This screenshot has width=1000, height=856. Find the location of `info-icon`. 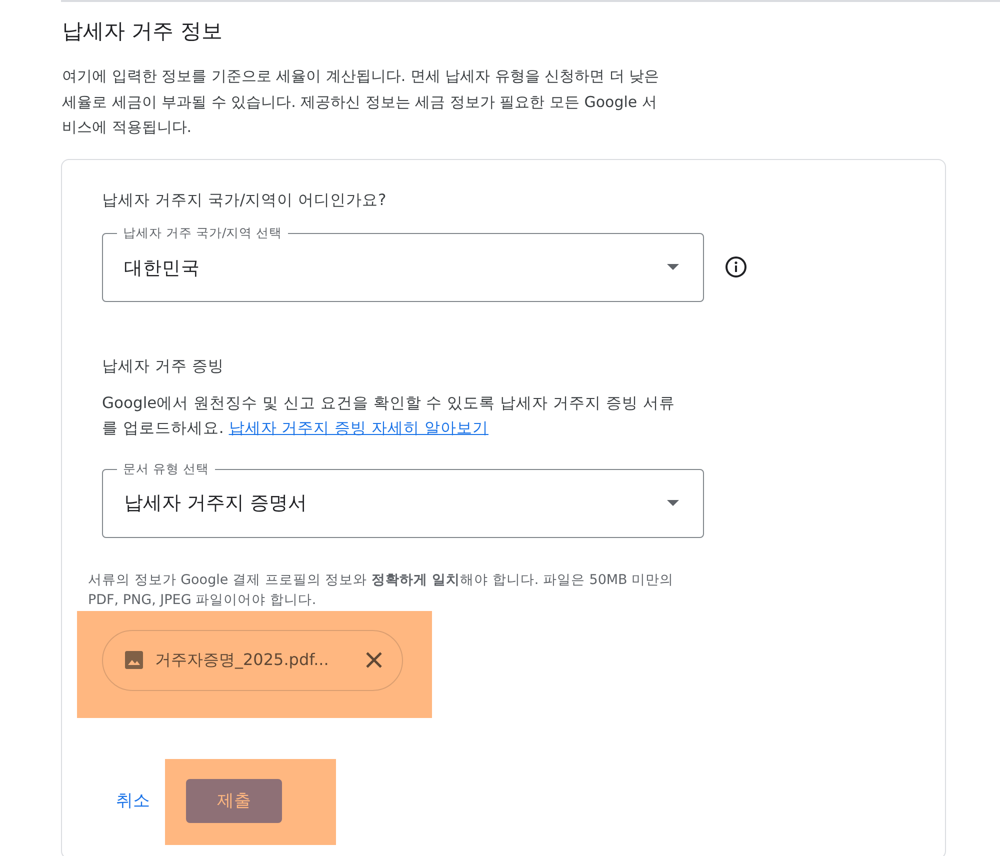

info-icon is located at coordinates (736, 266).